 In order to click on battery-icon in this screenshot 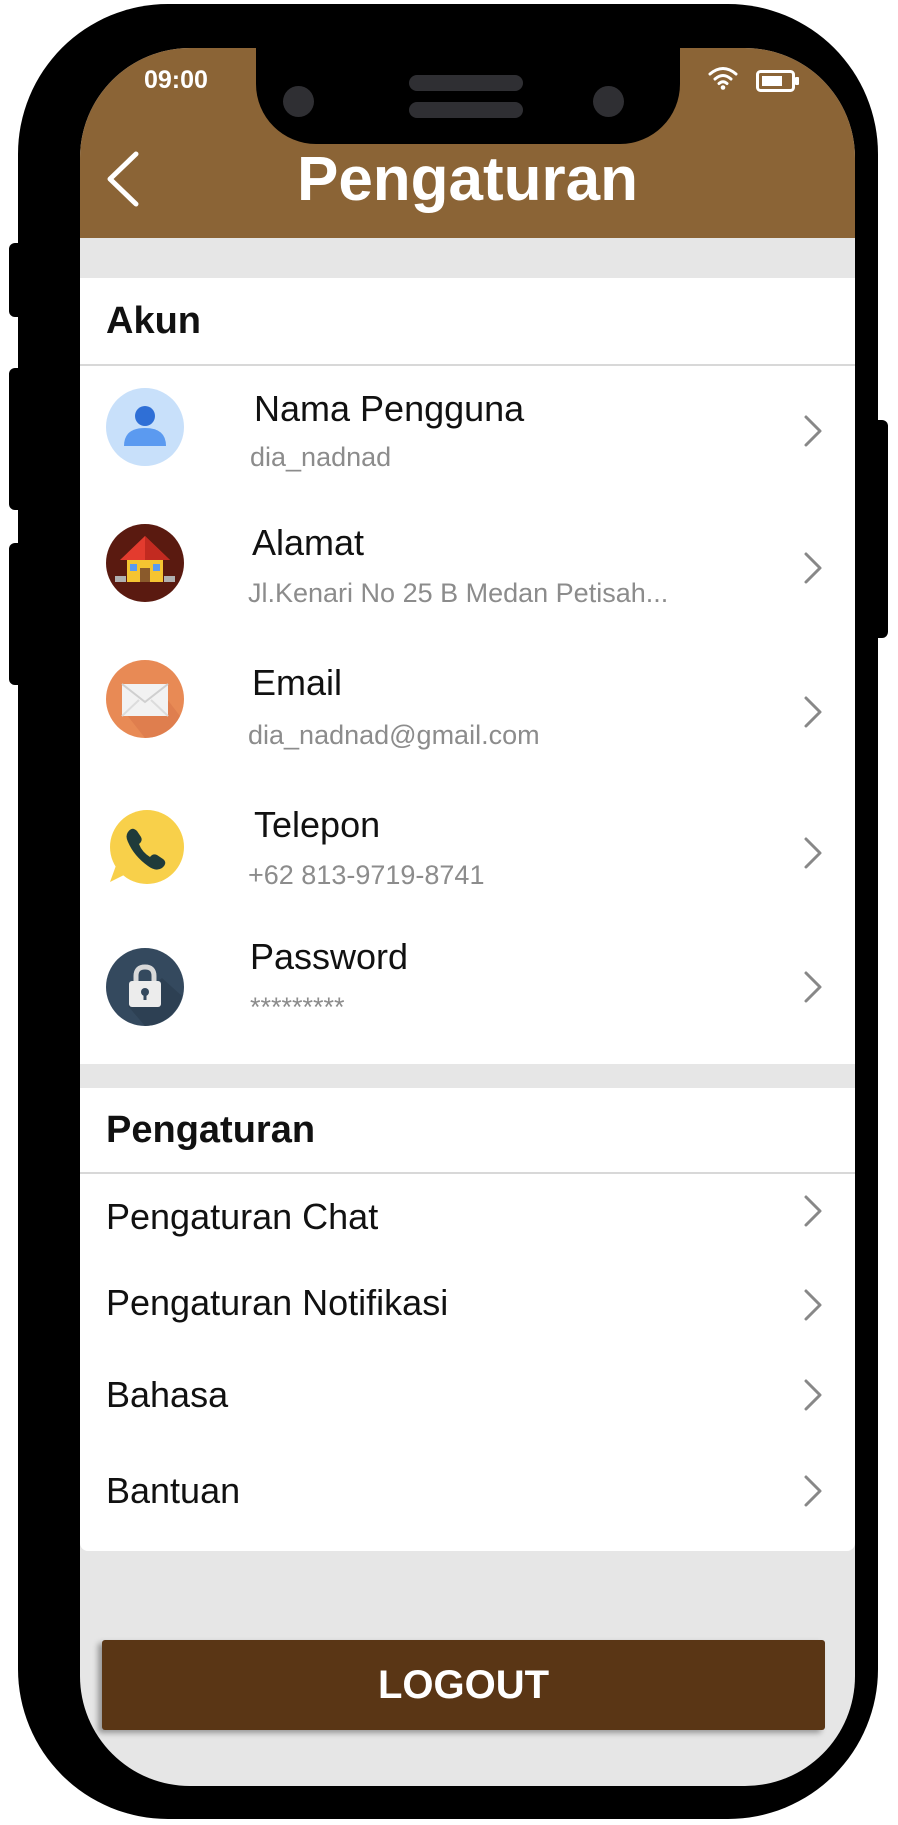, I will do `click(777, 81)`.